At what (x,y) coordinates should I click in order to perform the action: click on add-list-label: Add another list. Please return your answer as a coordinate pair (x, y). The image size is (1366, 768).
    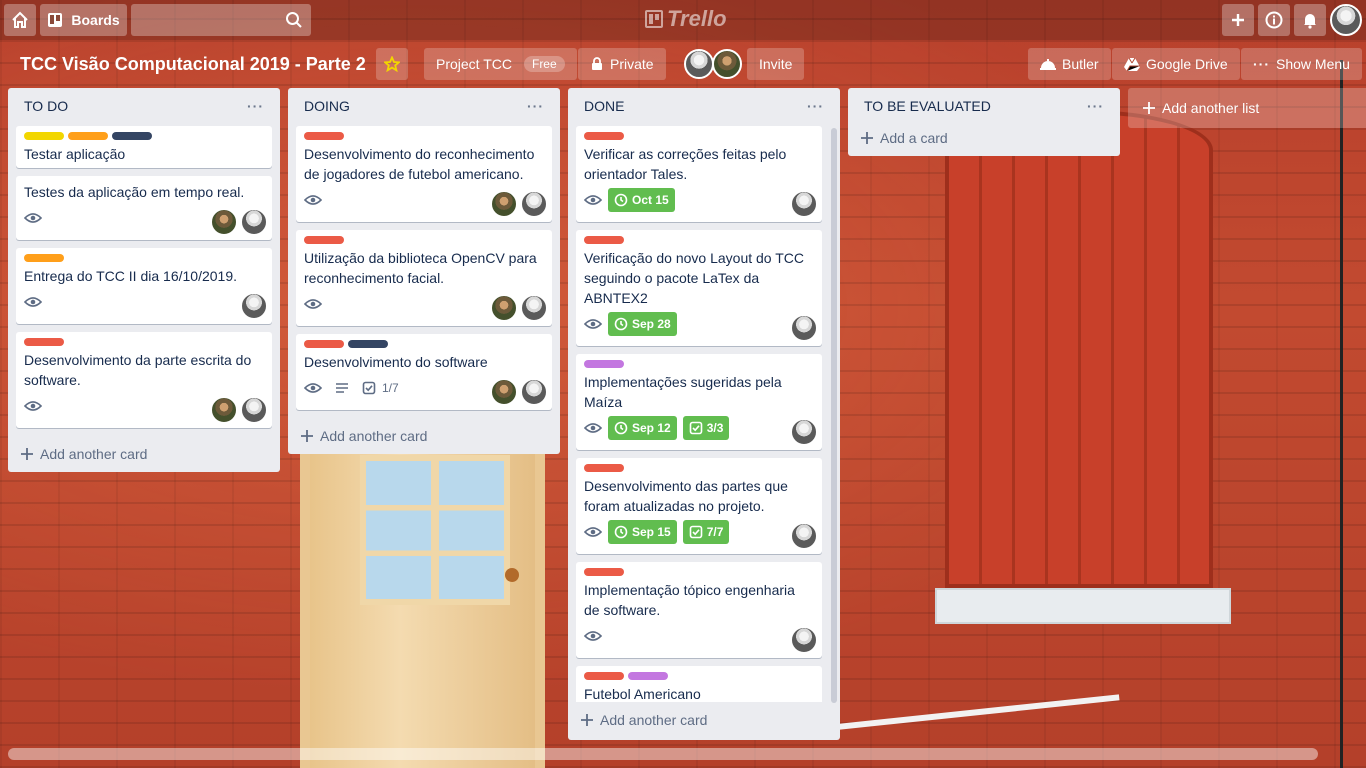
    Looking at the image, I should click on (1211, 108).